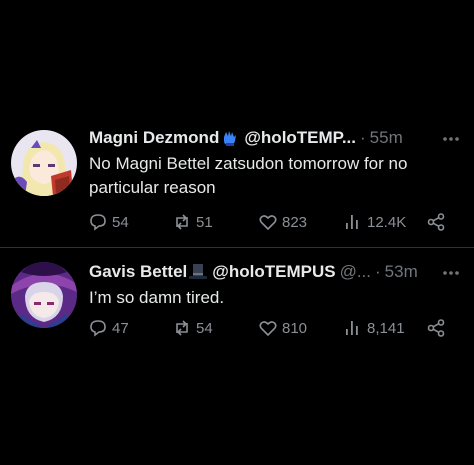  I want to click on reply-count: 54, so click(120, 222).